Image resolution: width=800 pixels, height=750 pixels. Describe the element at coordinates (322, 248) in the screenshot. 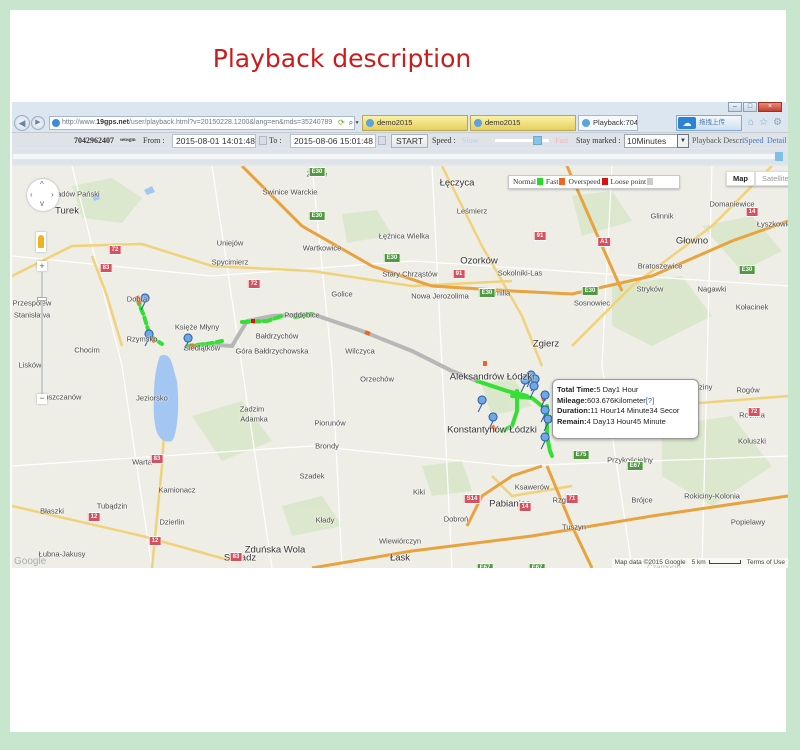

I see `place-label: Wartkowice` at that location.